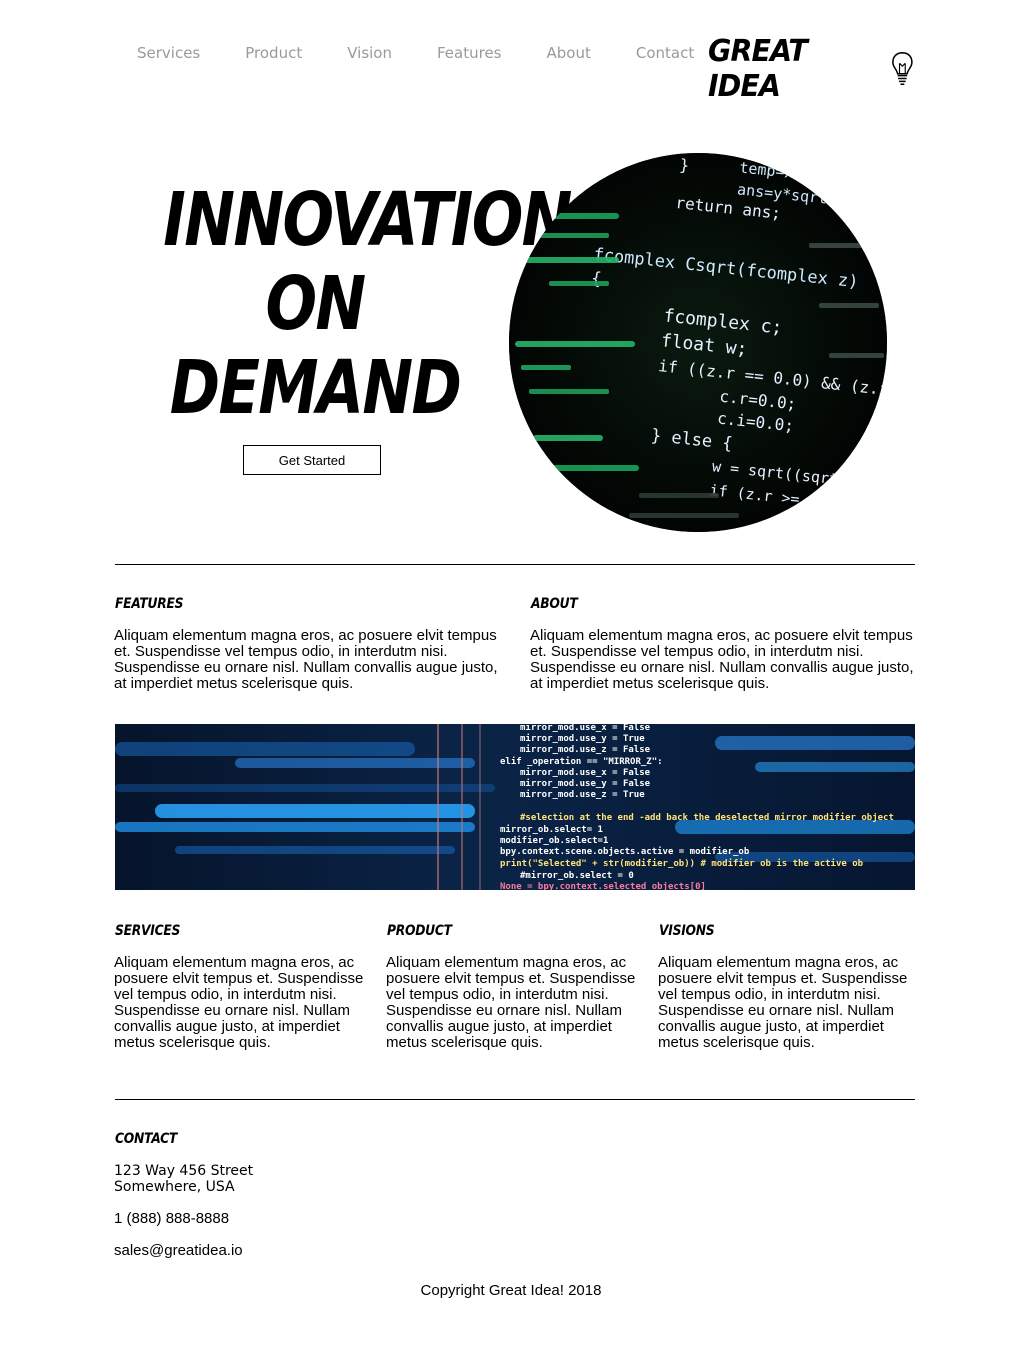 Image resolution: width=1022 pixels, height=1353 pixels. Describe the element at coordinates (367, 220) in the screenshot. I see `hero-title-line: INNOVATION` at that location.